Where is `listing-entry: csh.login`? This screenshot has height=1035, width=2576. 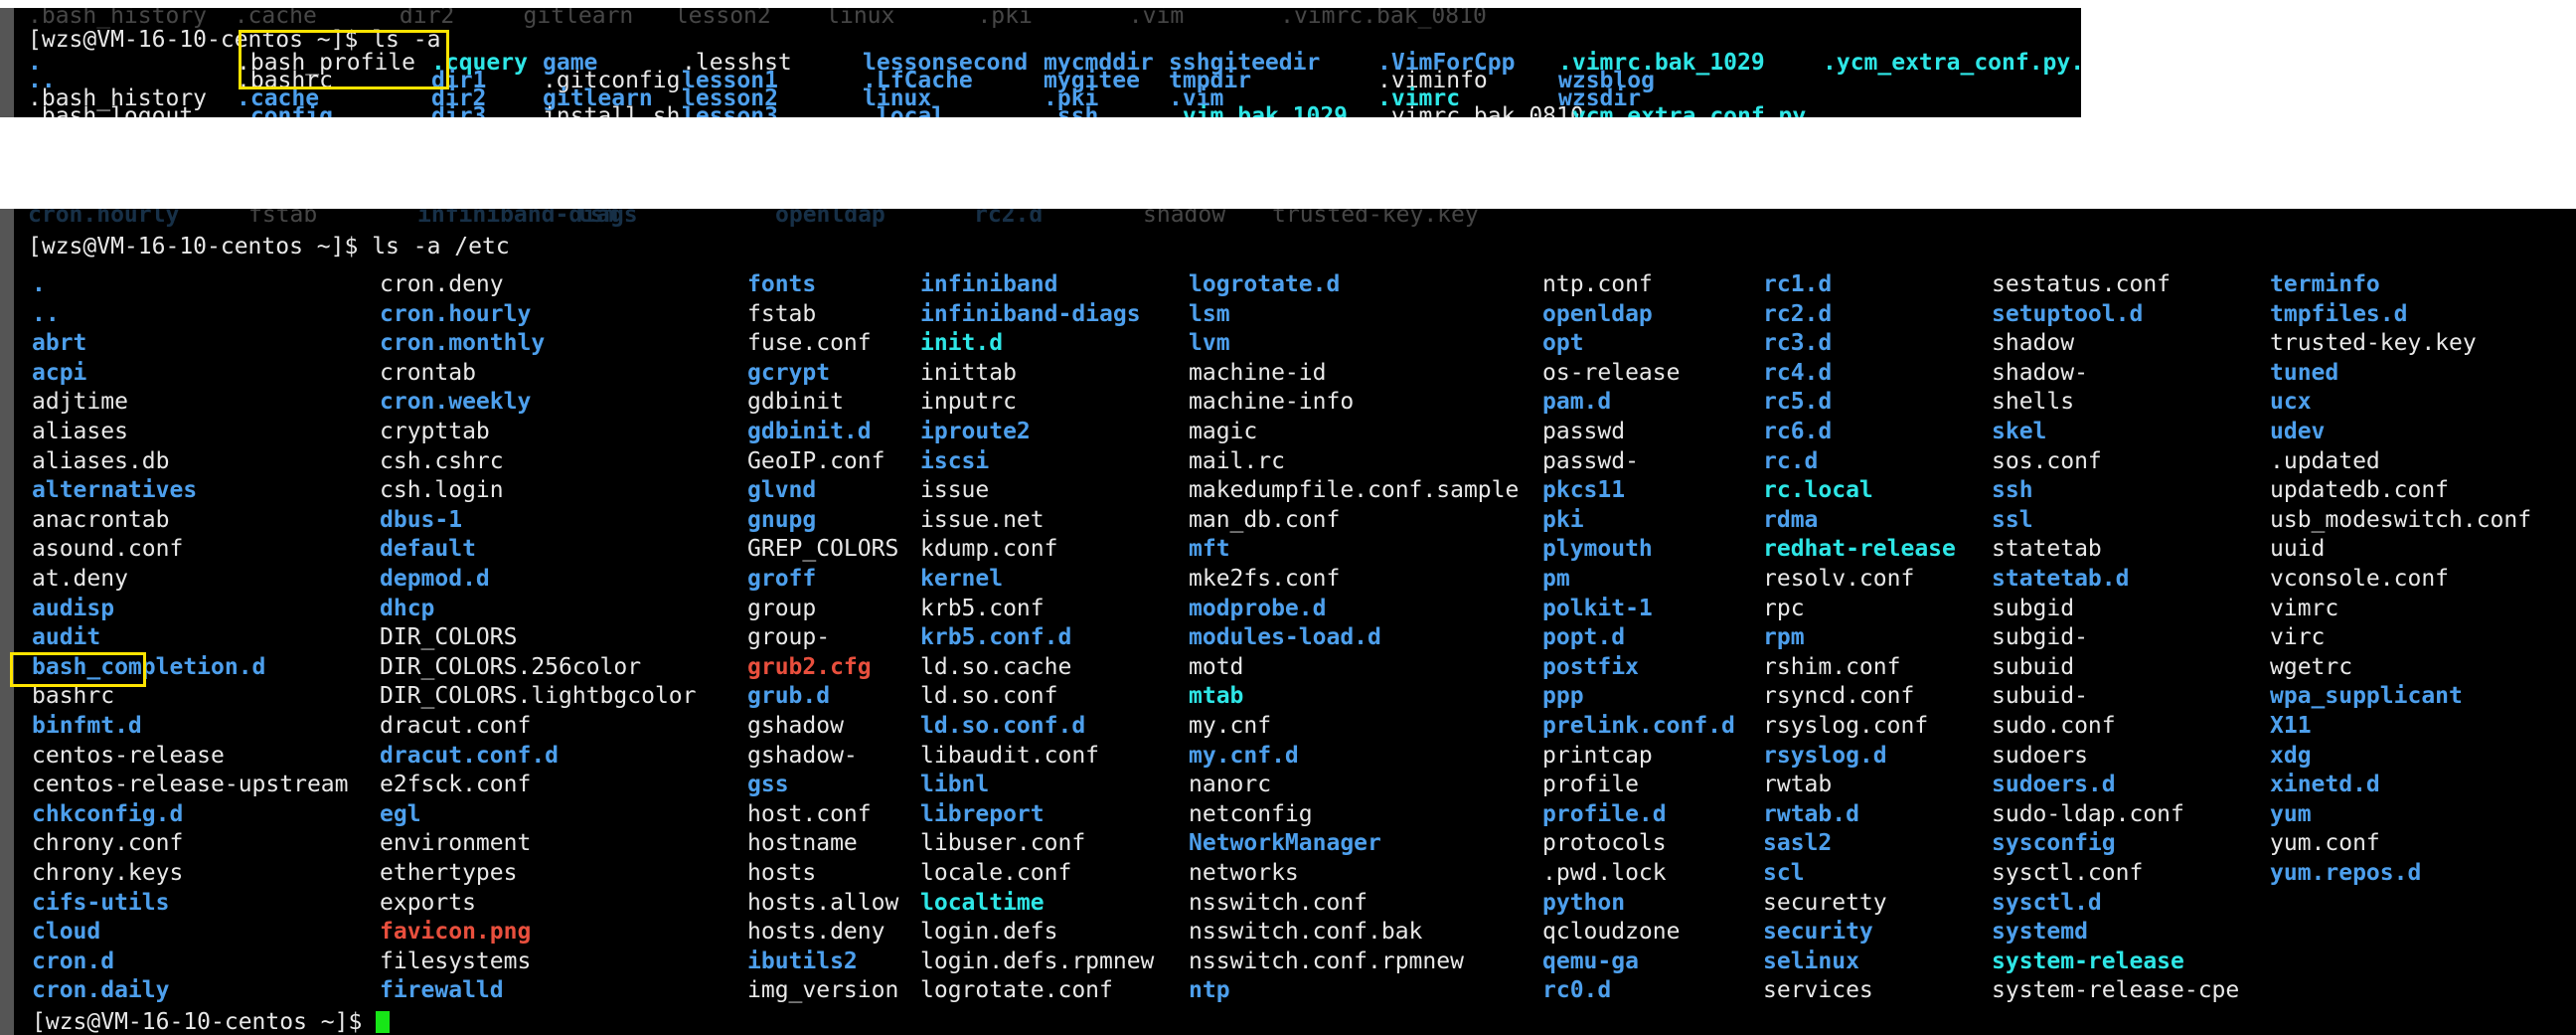 listing-entry: csh.login is located at coordinates (442, 490).